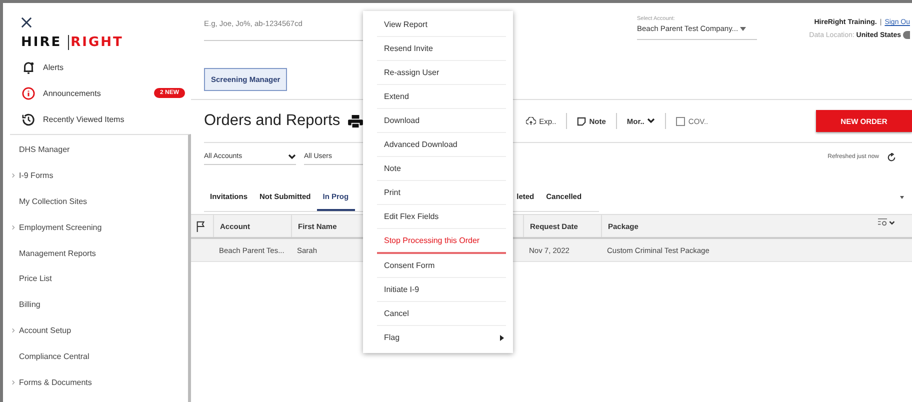 This screenshot has height=402, width=912. What do you see at coordinates (55, 382) in the screenshot?
I see `nav-item: Forms & Documents` at bounding box center [55, 382].